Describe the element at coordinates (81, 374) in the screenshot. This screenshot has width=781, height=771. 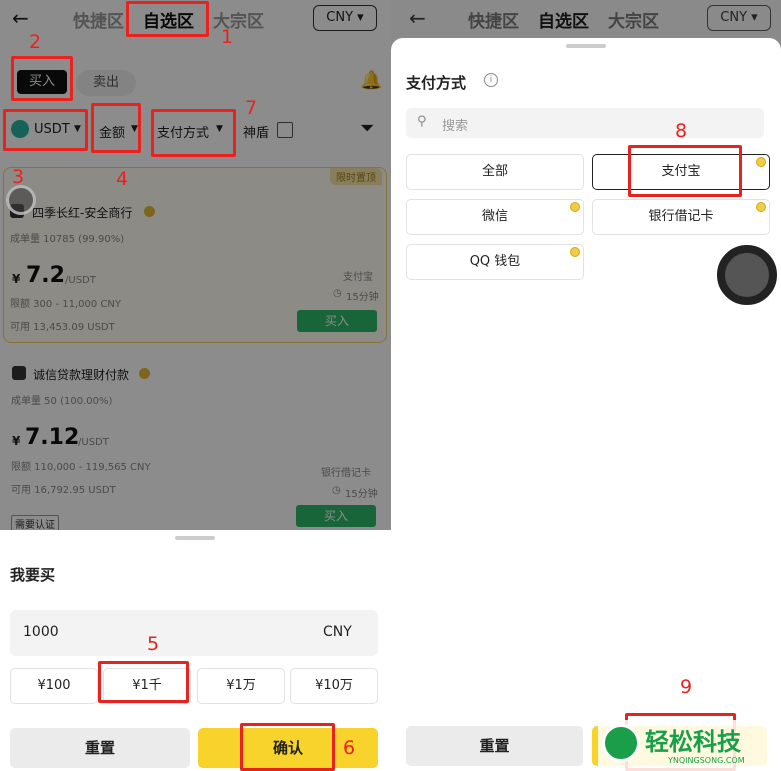
I see `merchant-name: 诚信贷款理财付款` at that location.